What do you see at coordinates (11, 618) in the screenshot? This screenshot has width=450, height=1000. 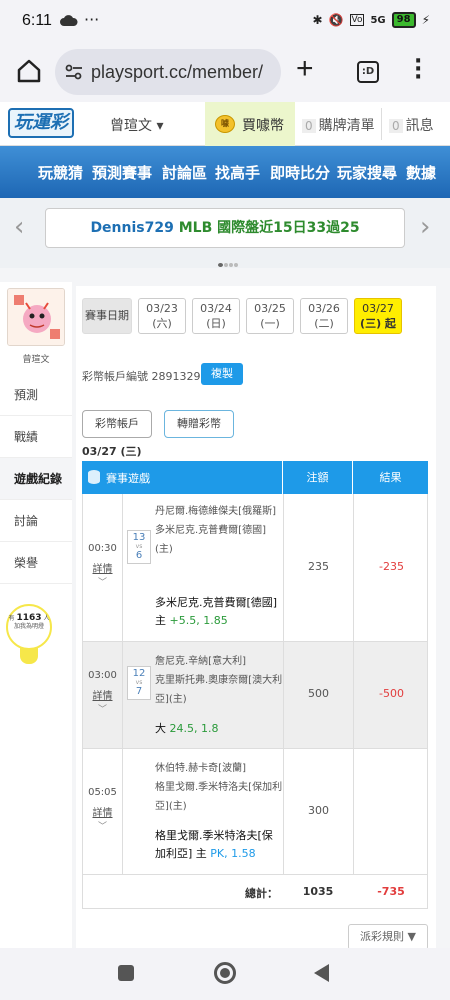 I see `bulb-prefix: 有` at bounding box center [11, 618].